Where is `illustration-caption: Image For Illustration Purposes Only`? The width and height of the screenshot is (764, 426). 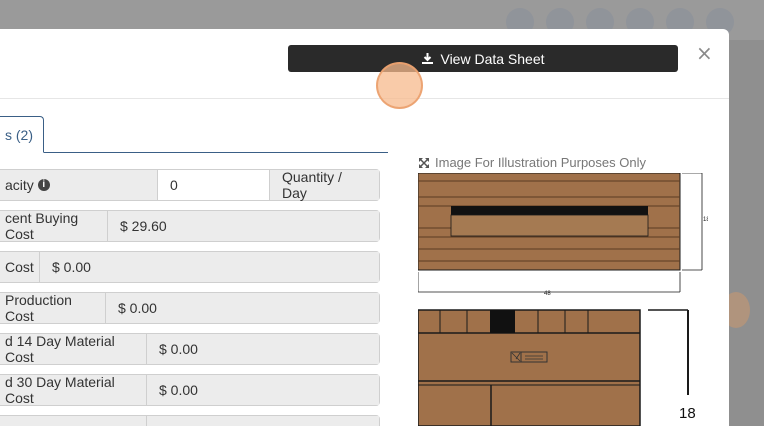
illustration-caption: Image For Illustration Purposes Only is located at coordinates (532, 162).